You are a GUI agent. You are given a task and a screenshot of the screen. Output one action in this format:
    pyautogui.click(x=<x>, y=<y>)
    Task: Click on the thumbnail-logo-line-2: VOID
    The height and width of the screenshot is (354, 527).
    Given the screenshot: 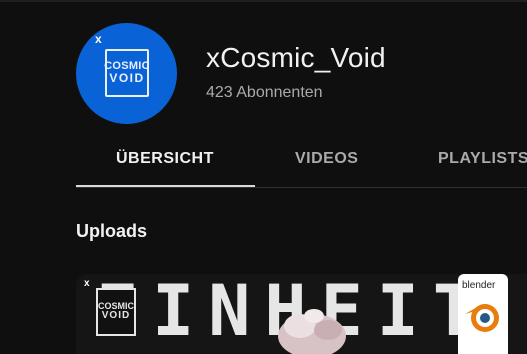 What is the action you would take?
    pyautogui.click(x=116, y=316)
    